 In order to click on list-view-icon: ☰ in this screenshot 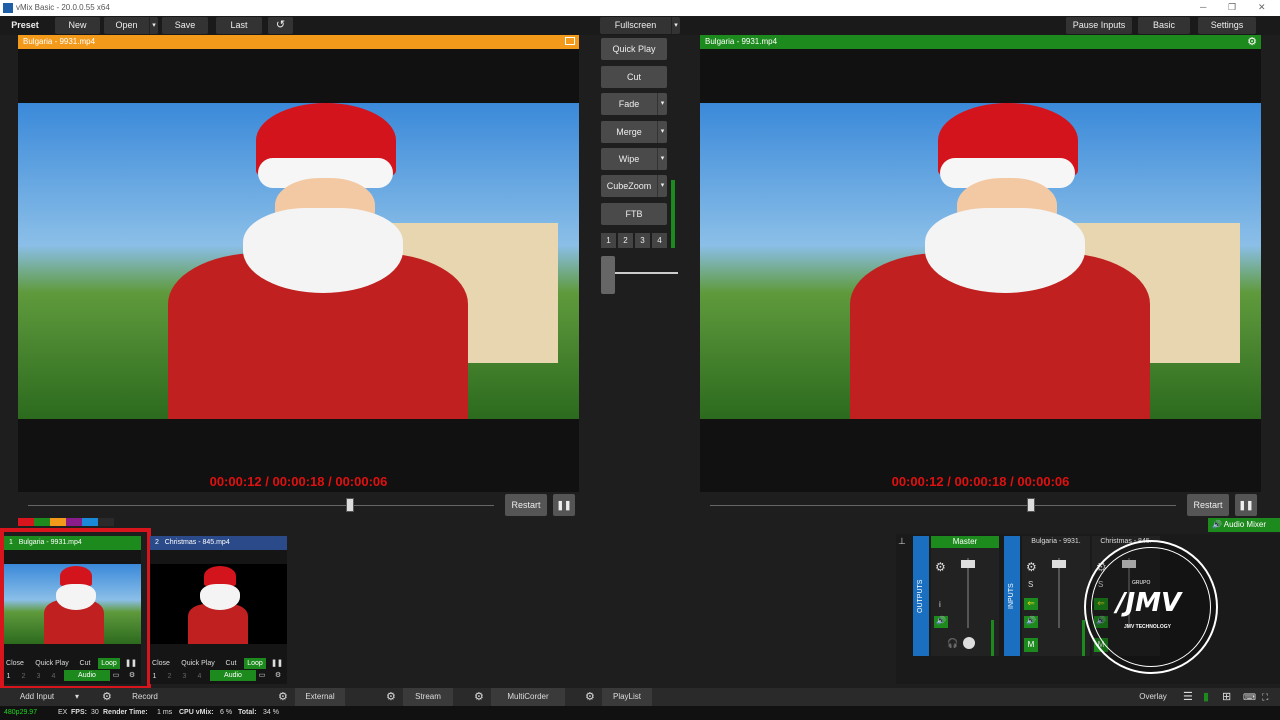, I will do `click(1188, 697)`.